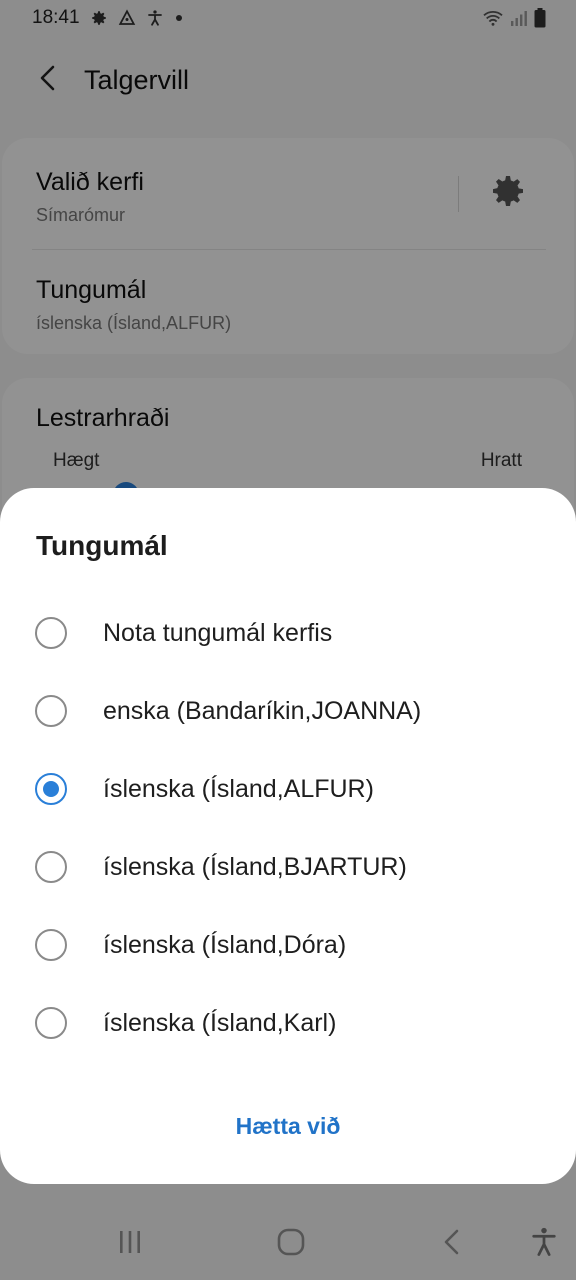 This screenshot has width=576, height=1280. What do you see at coordinates (255, 866) in the screenshot?
I see `option-label: íslenska (Ísland,BJARTUR)` at bounding box center [255, 866].